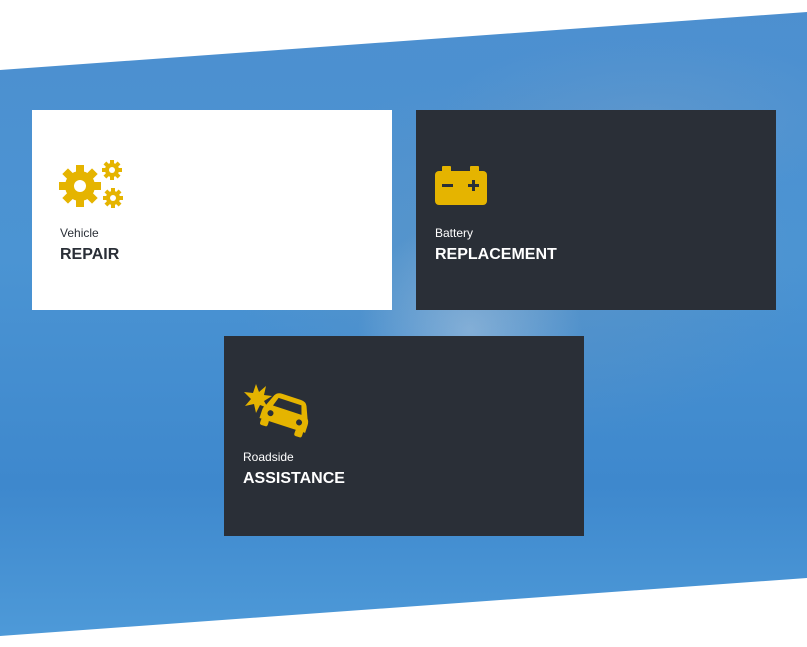  Describe the element at coordinates (294, 478) in the screenshot. I see `service-title: ASSISTANCE` at that location.